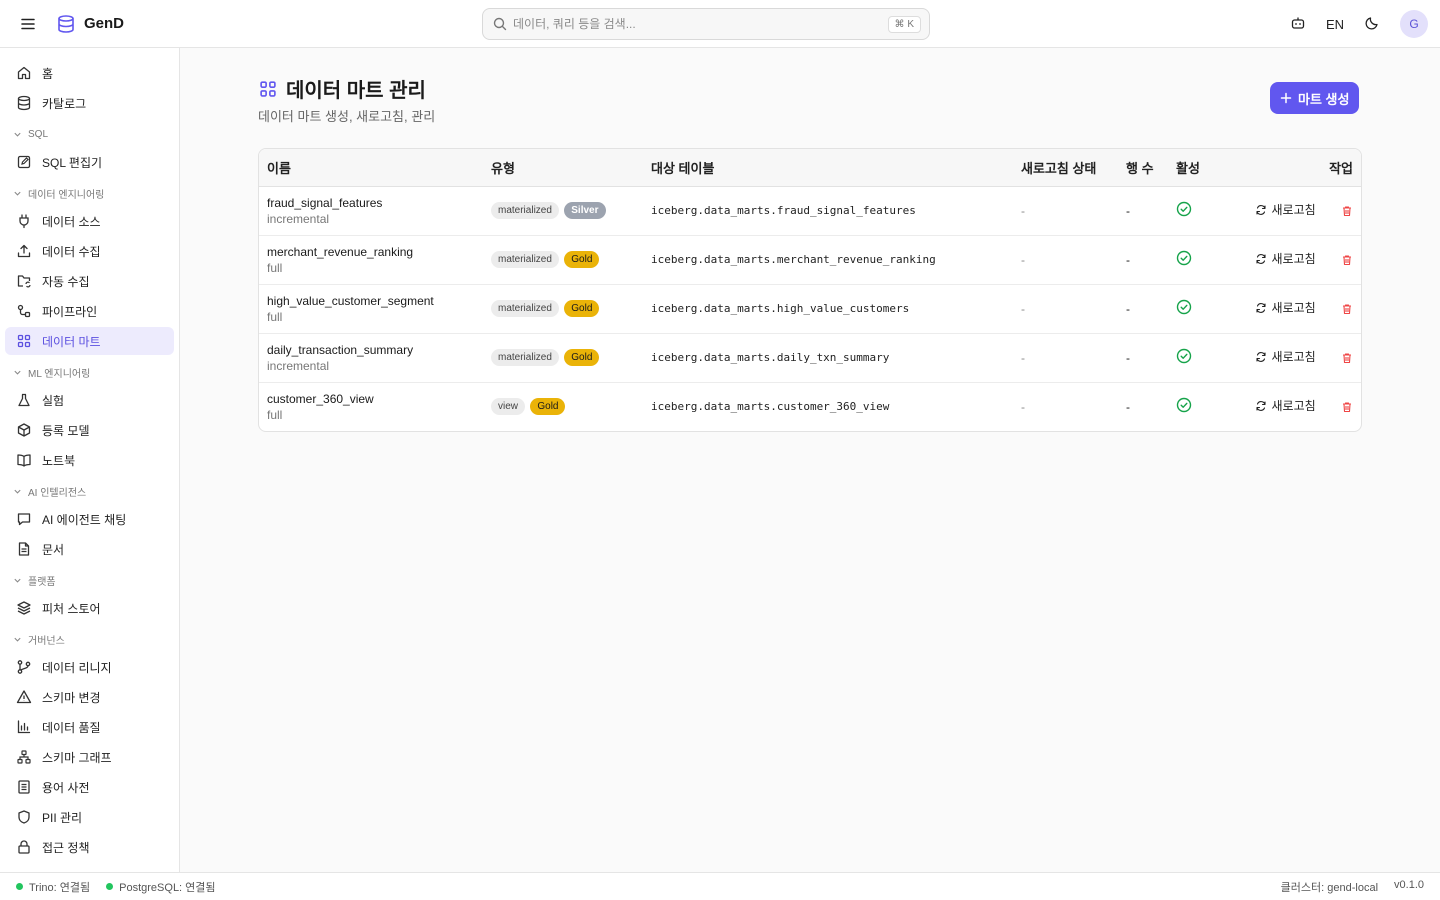 The image size is (1440, 900). What do you see at coordinates (89, 549) in the screenshot?
I see `sidebar-item-documents: 문서` at bounding box center [89, 549].